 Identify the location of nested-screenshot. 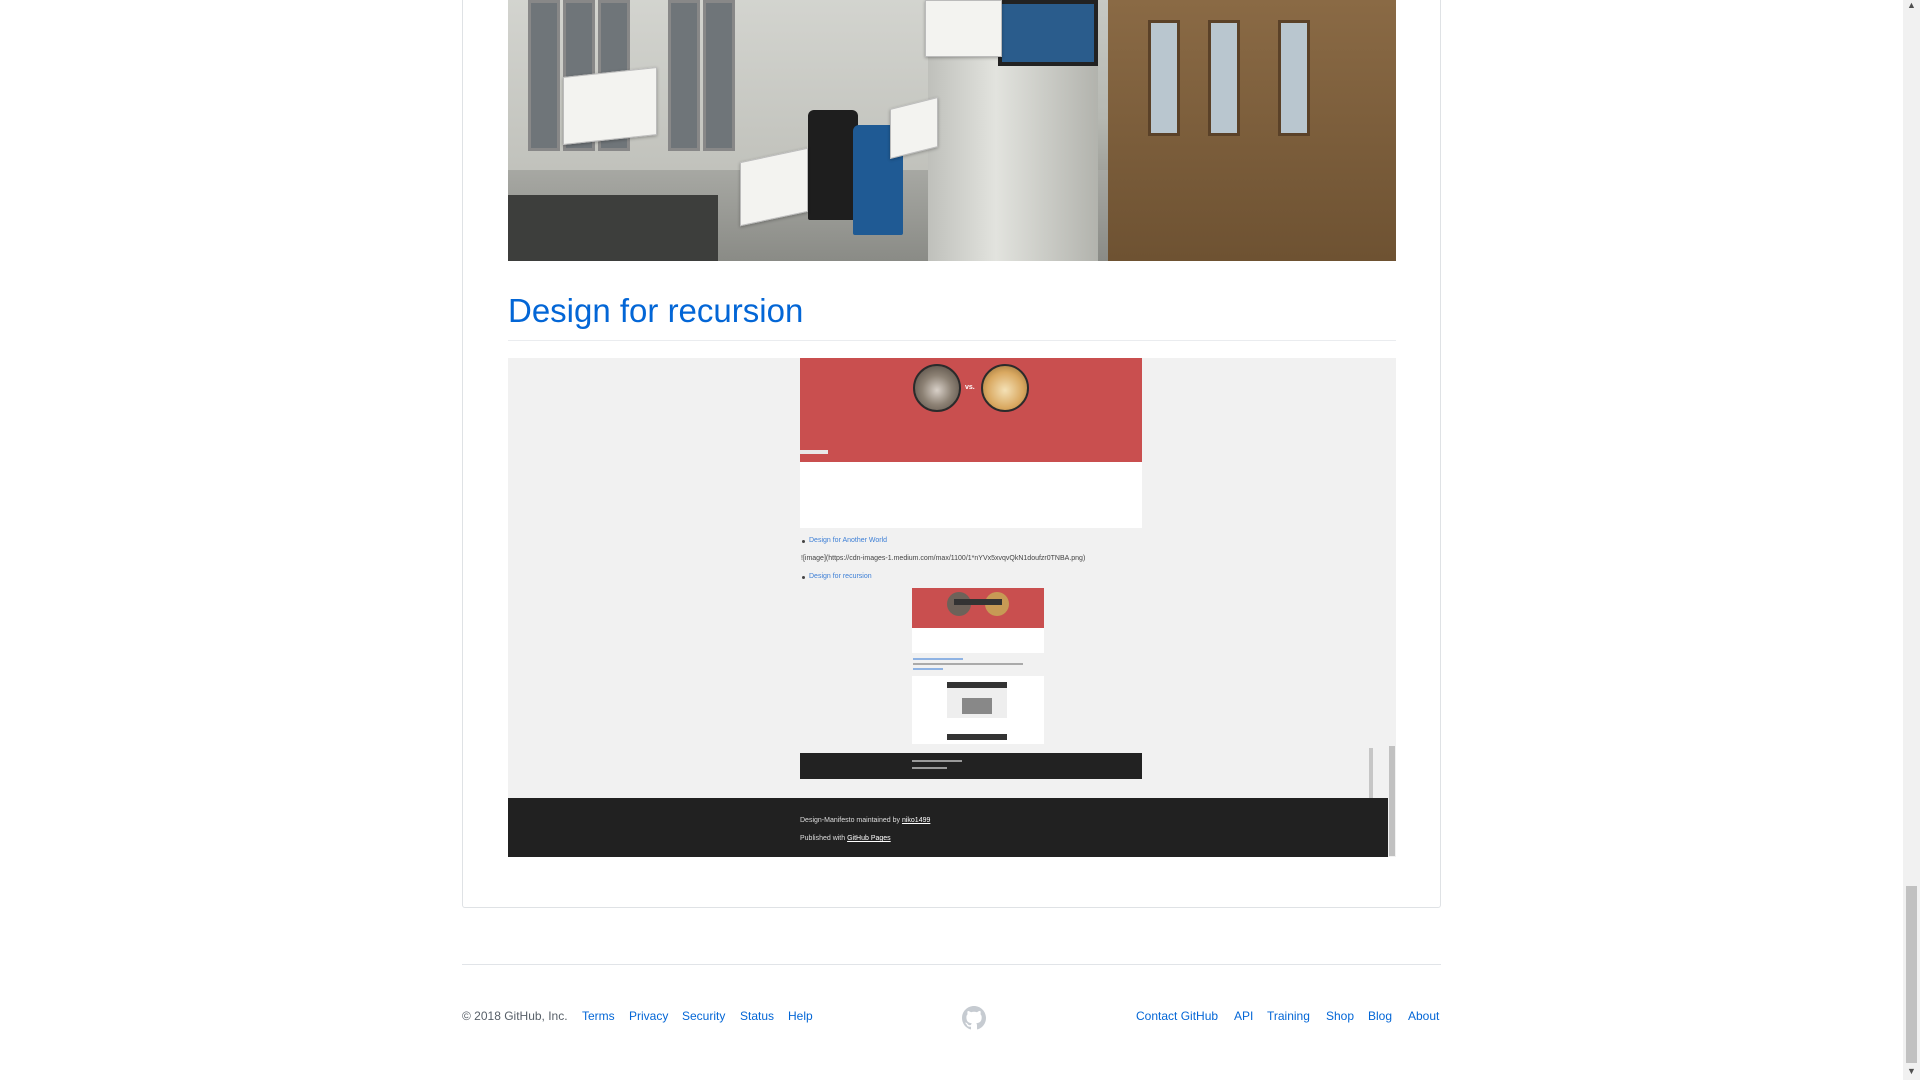
(971, 683).